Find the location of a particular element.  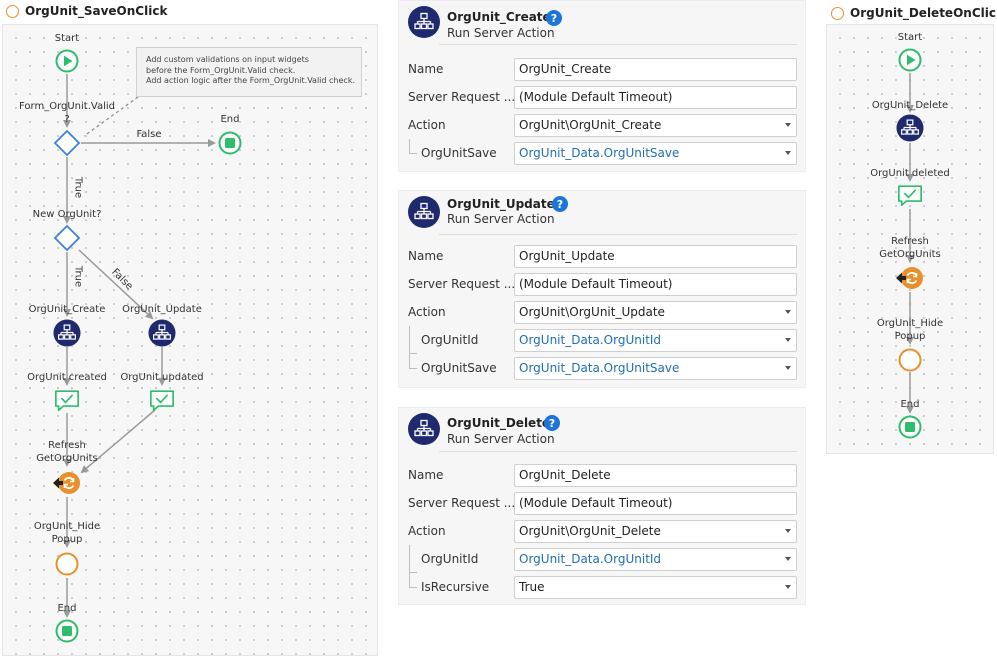

hide-popup-icon is located at coordinates (910, 360).